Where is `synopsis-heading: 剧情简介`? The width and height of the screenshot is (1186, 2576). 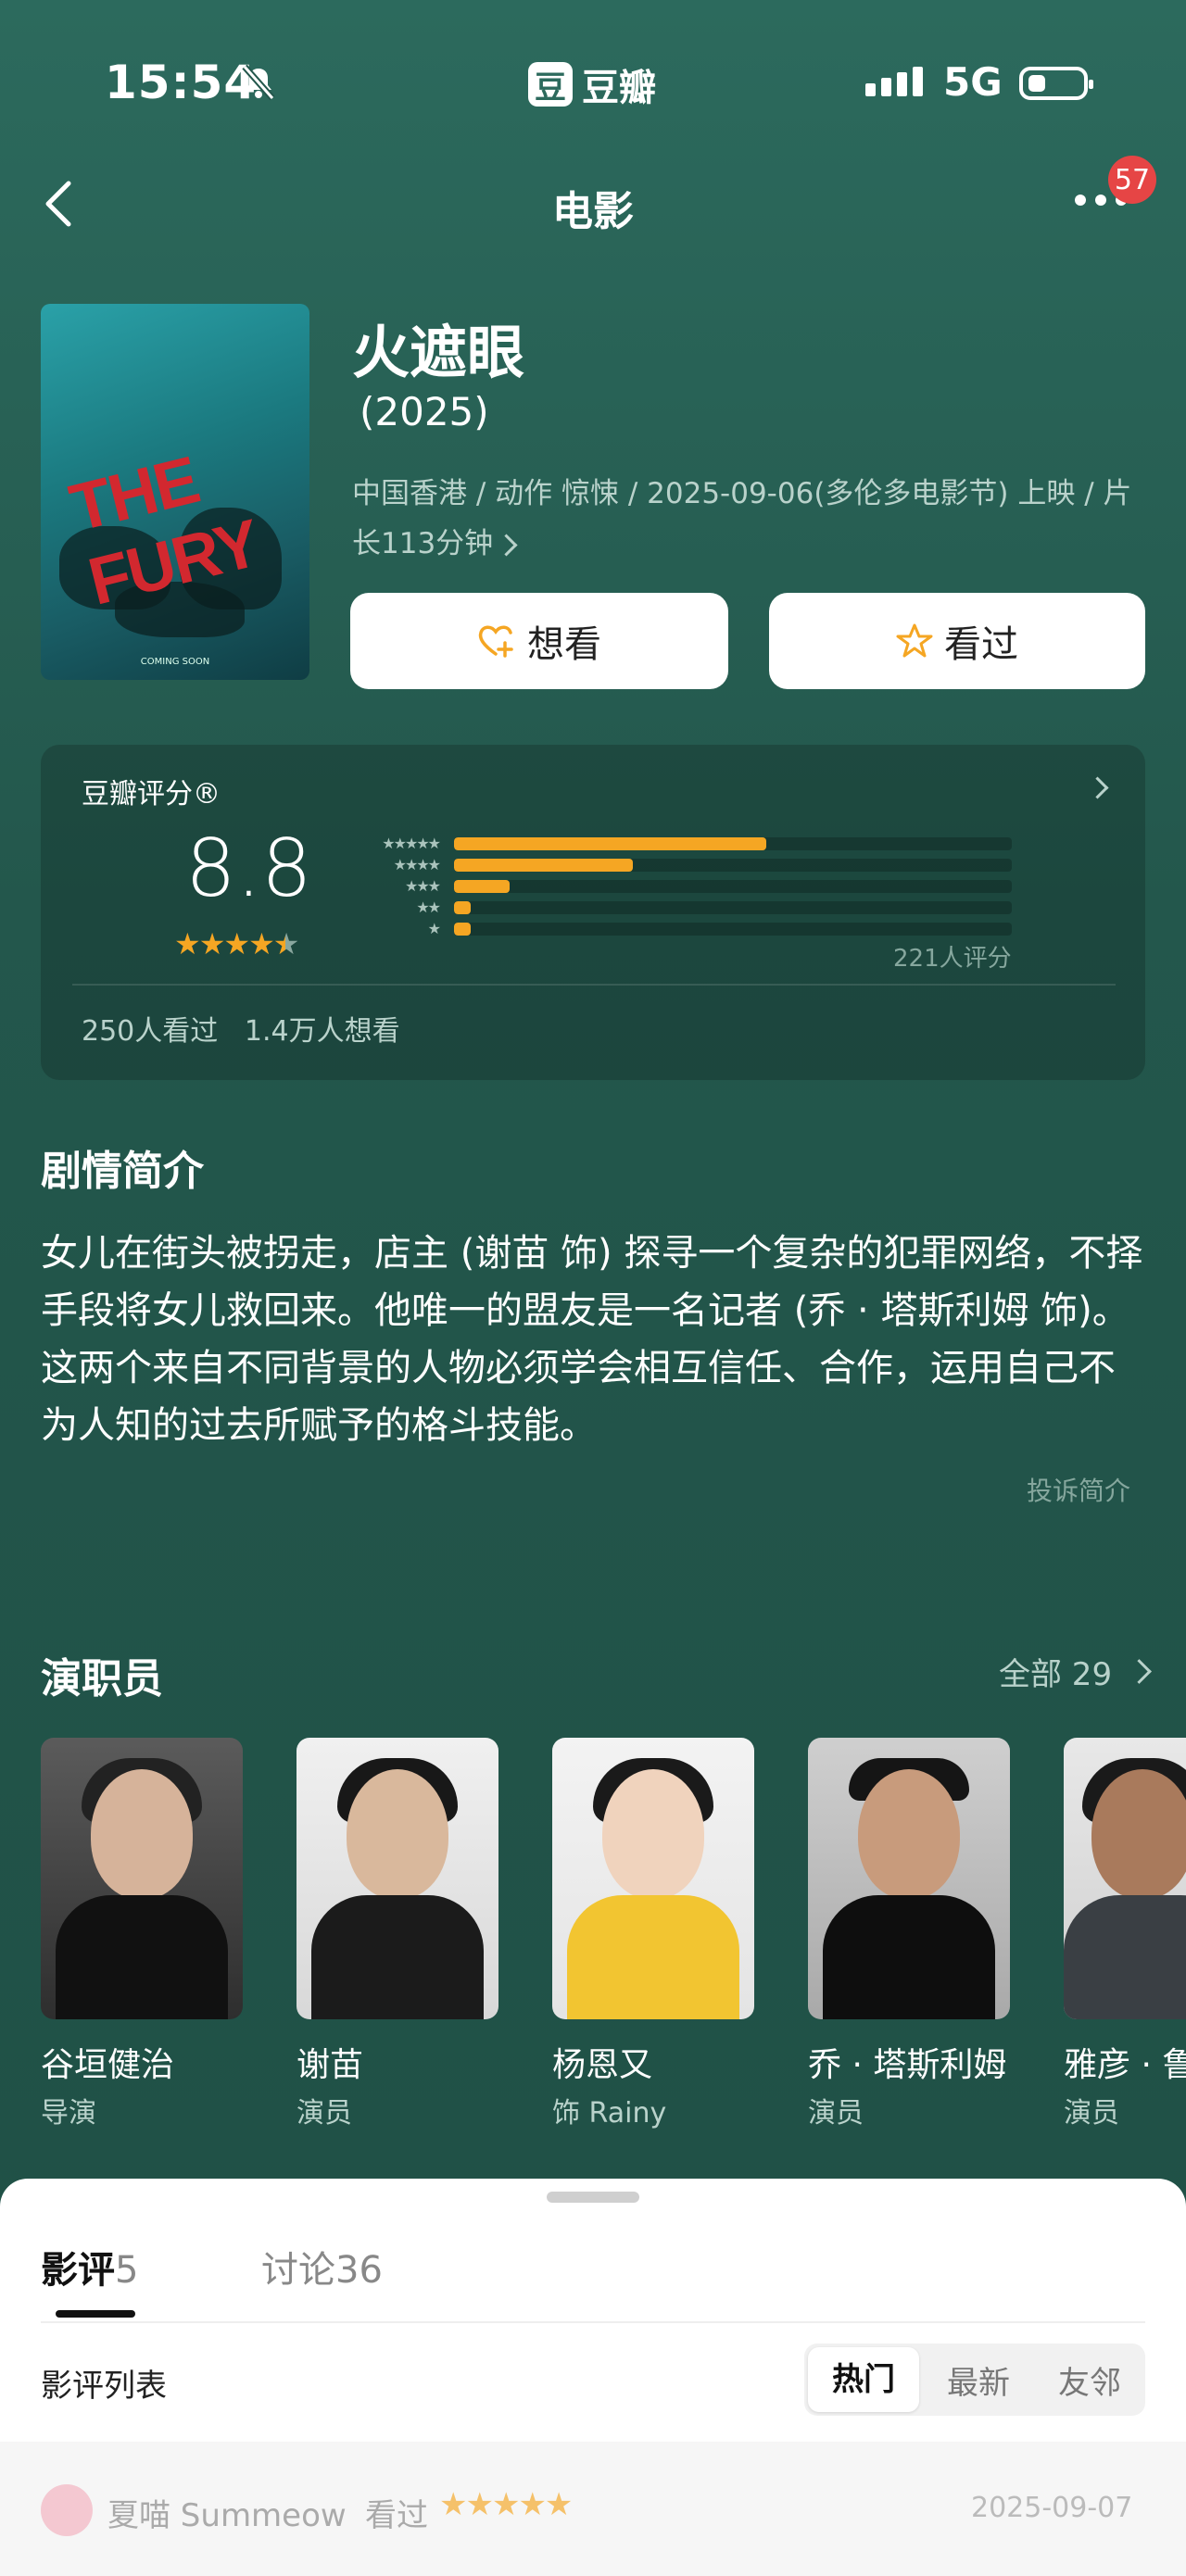 synopsis-heading: 剧情简介 is located at coordinates (122, 1171).